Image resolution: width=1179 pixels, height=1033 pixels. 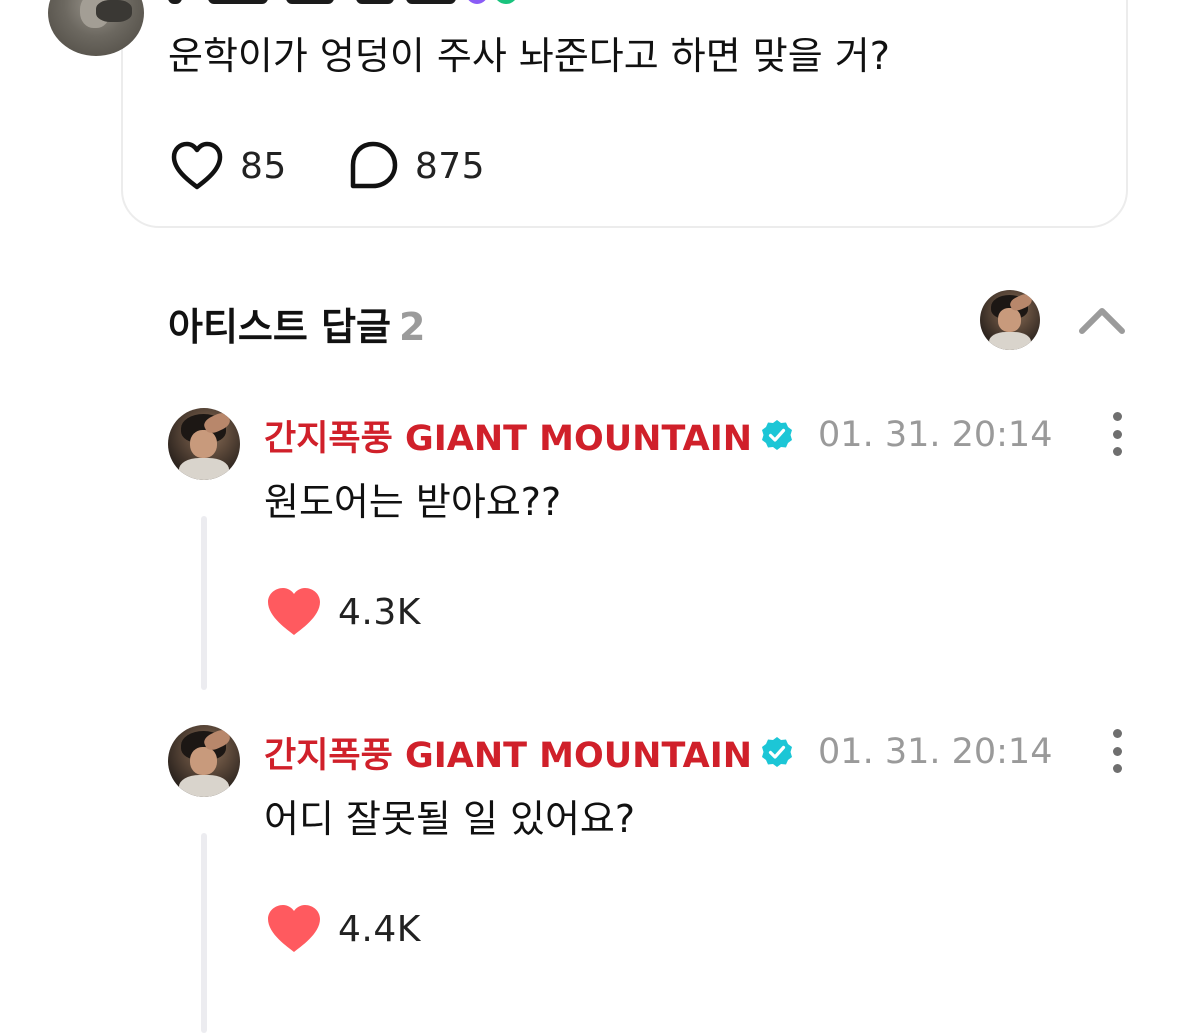 I want to click on collapse-replies-button, so click(x=1102, y=320).